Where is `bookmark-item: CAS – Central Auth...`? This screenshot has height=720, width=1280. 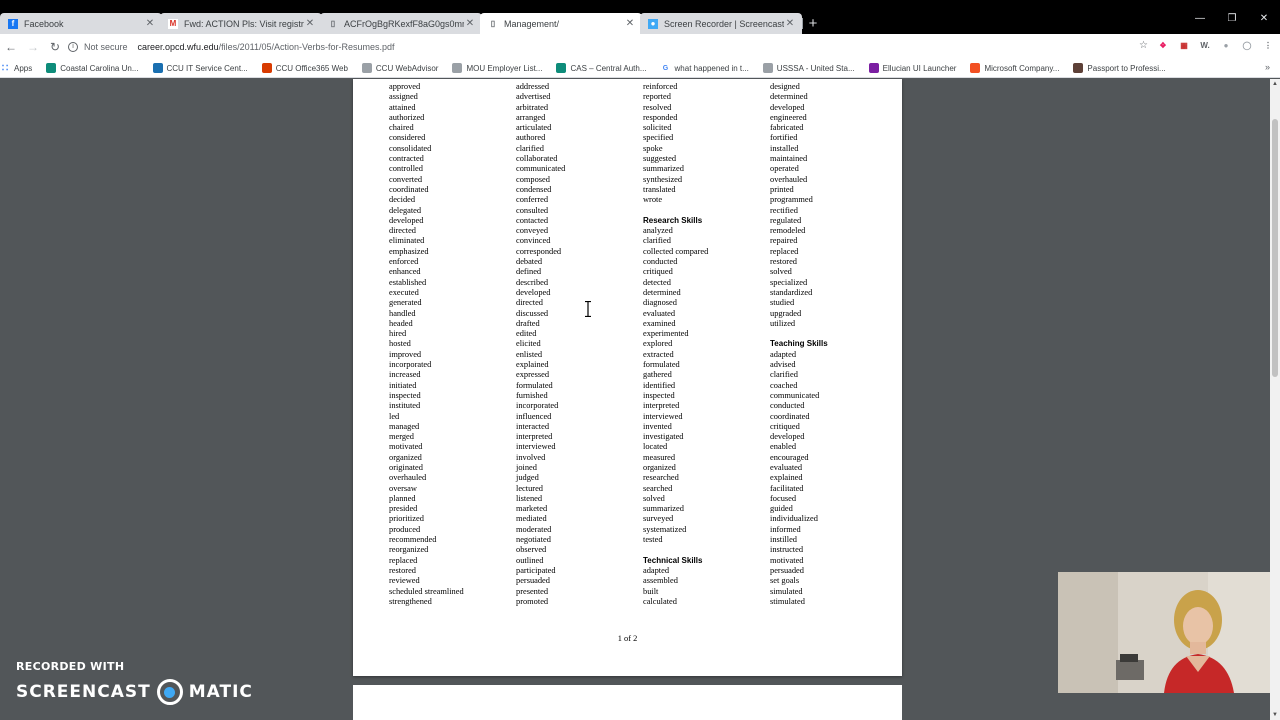
bookmark-item: CAS – Central Auth... is located at coordinates (601, 68).